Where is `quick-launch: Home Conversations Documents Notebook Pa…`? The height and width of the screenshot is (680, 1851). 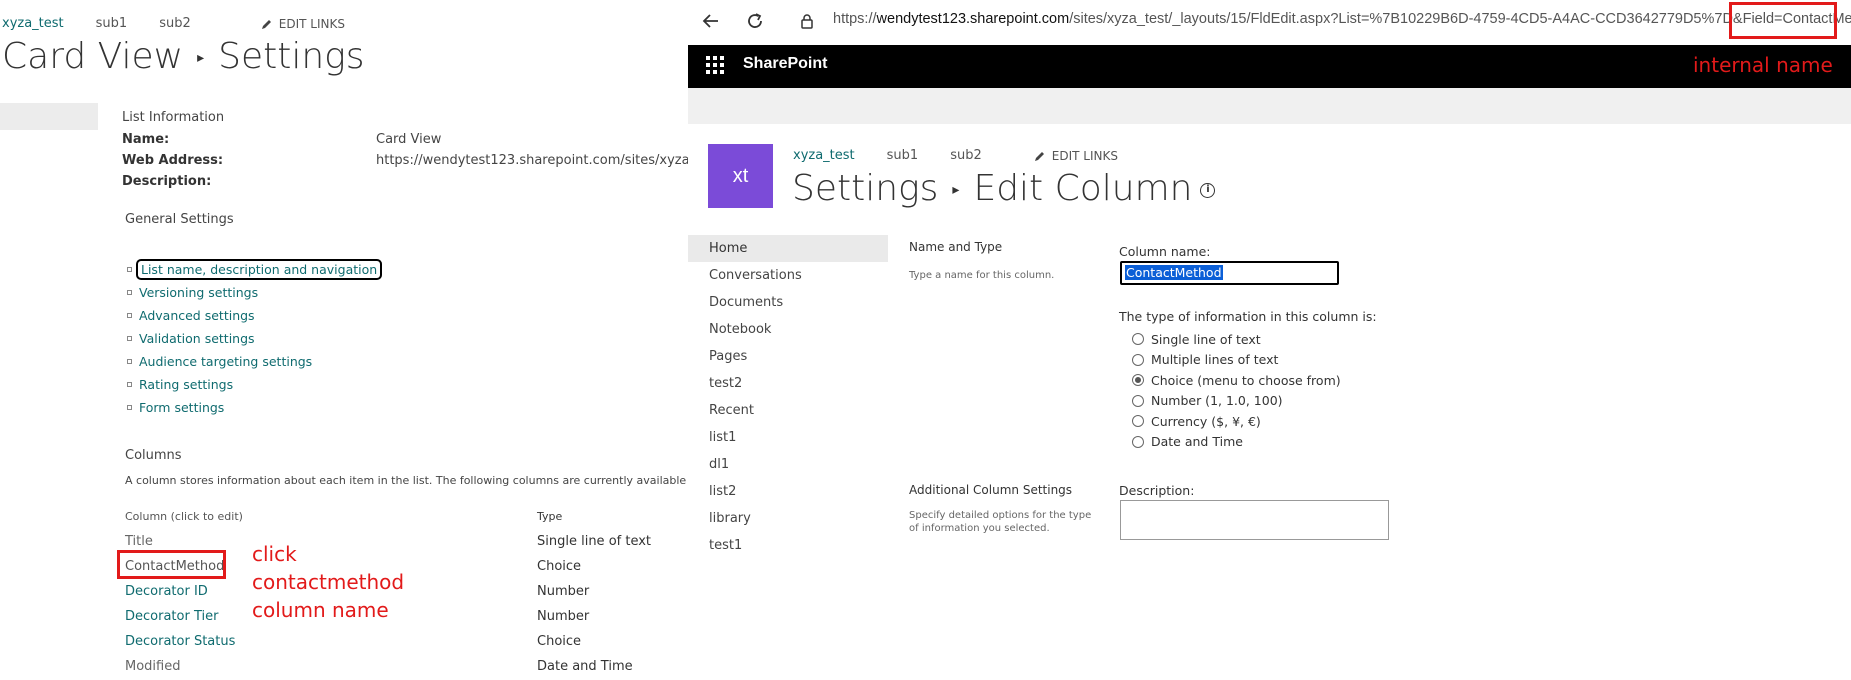
quick-launch: Home Conversations Documents Notebook Pa… is located at coordinates (788, 397).